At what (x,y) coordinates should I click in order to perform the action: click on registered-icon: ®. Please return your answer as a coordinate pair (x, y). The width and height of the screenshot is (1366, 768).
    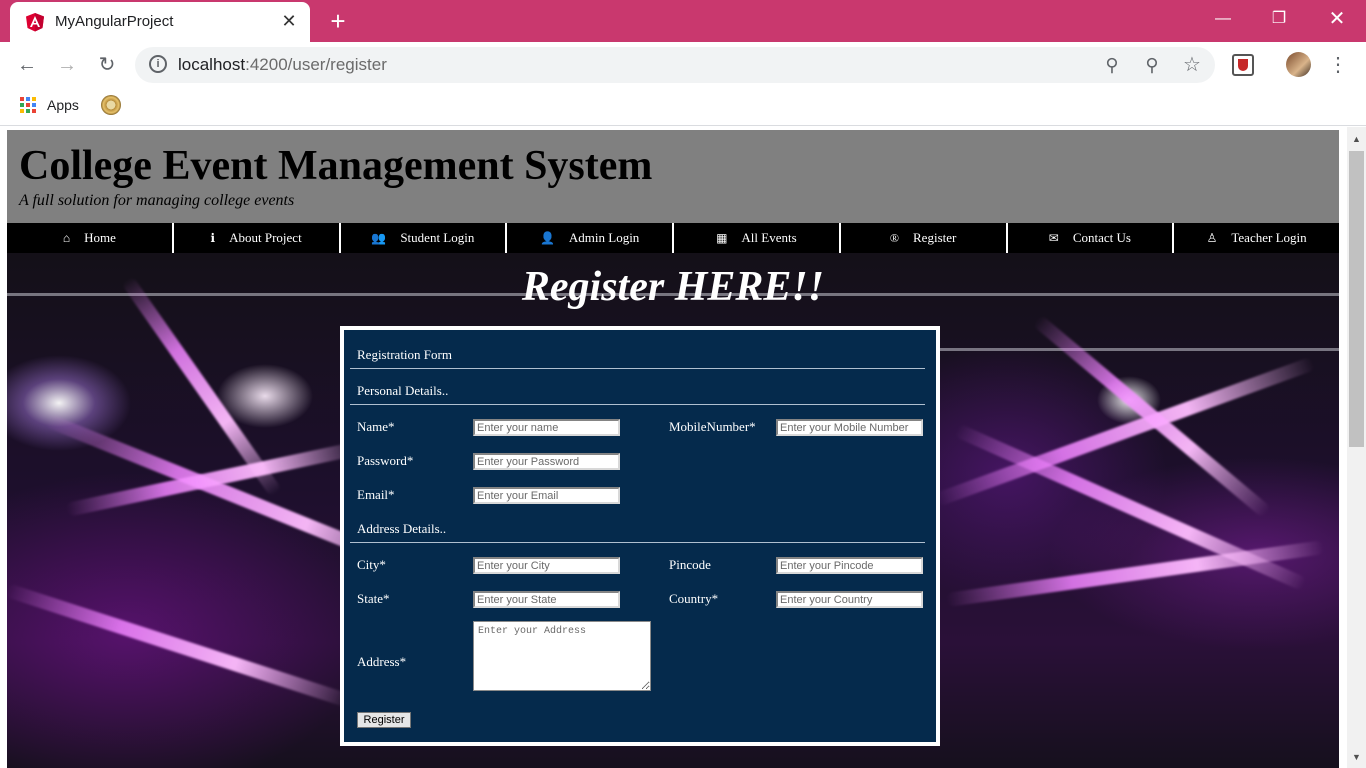
    Looking at the image, I should click on (894, 237).